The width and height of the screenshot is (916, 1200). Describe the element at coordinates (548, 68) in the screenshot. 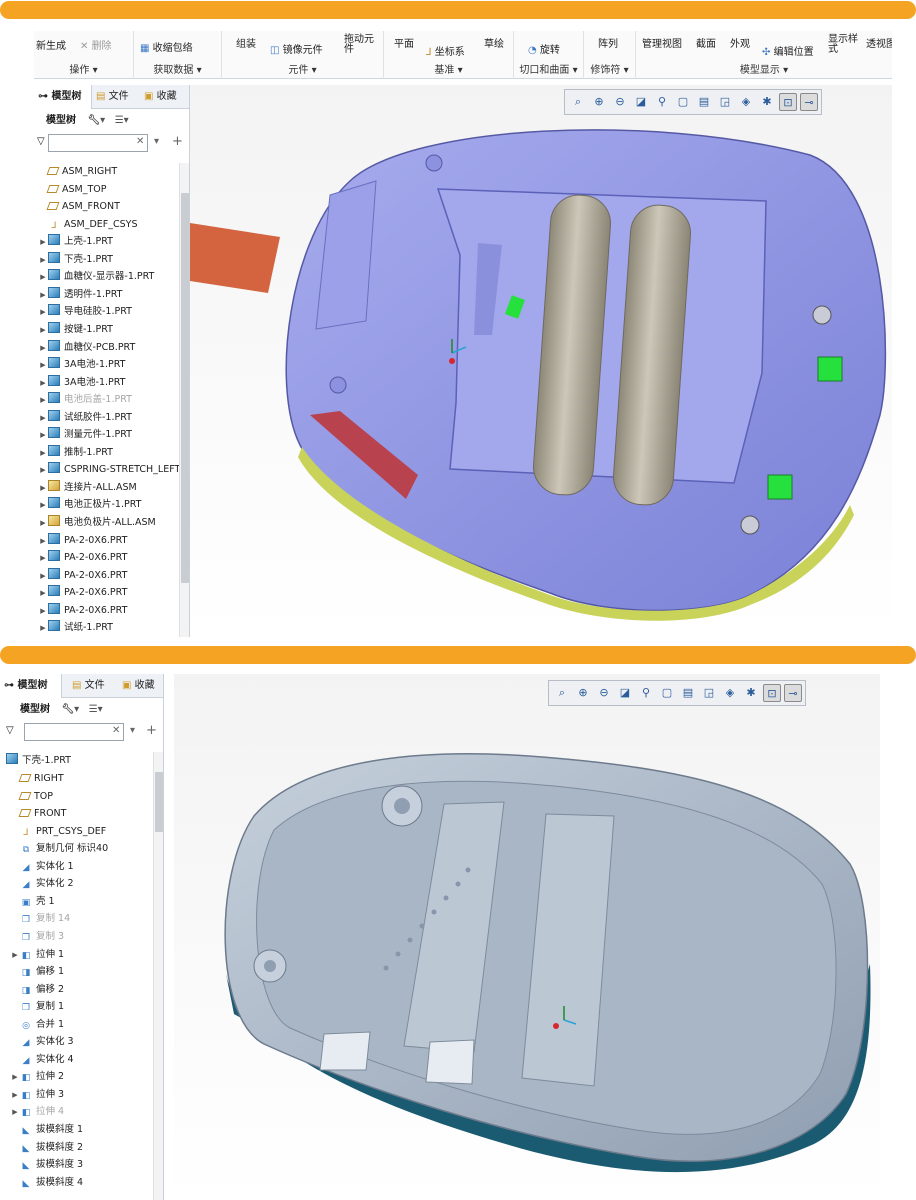

I see `ribbon-group-label-cut-surface: 切口和曲面 ▾` at that location.